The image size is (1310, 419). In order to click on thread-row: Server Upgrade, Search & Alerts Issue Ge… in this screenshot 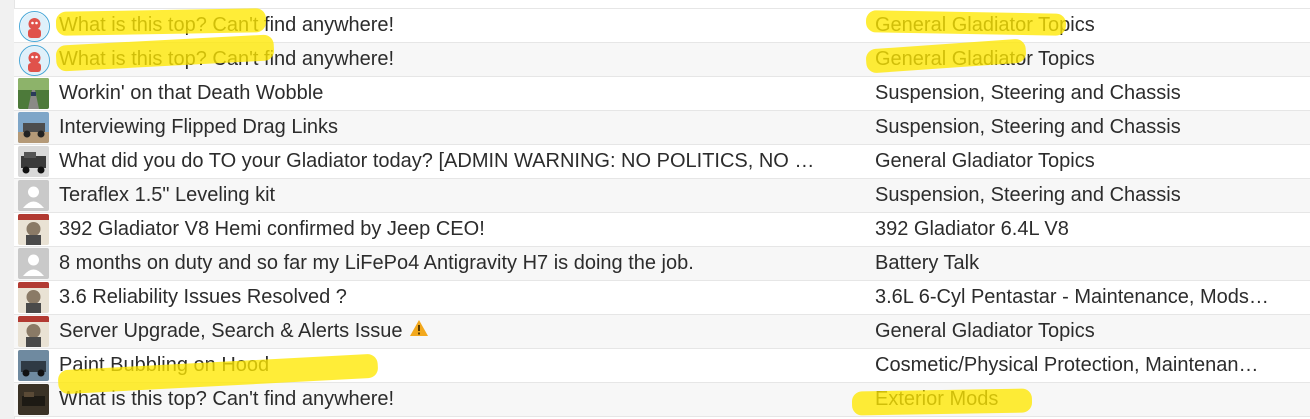, I will do `click(662, 332)`.